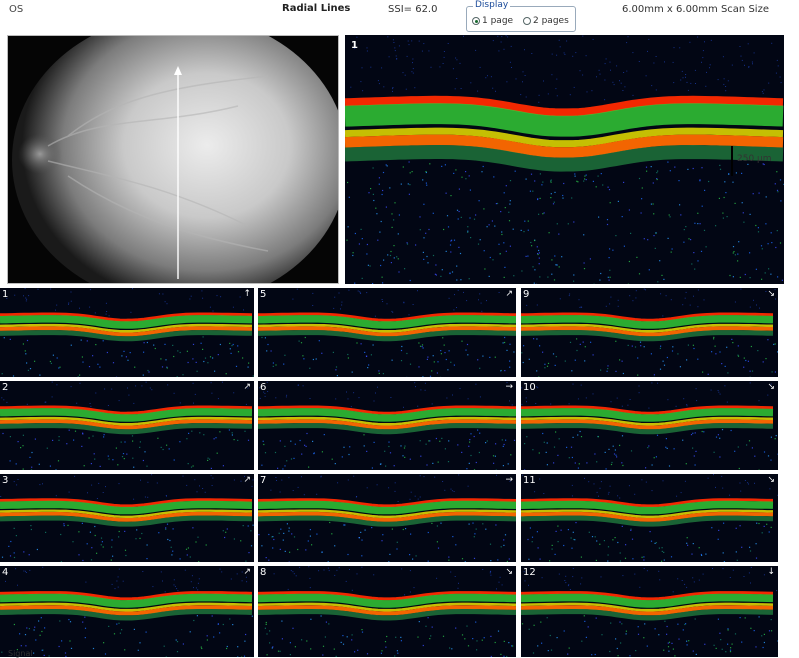 This screenshot has width=799, height=658. What do you see at coordinates (247, 294) in the screenshot?
I see `scan-direction-icon: ↑` at bounding box center [247, 294].